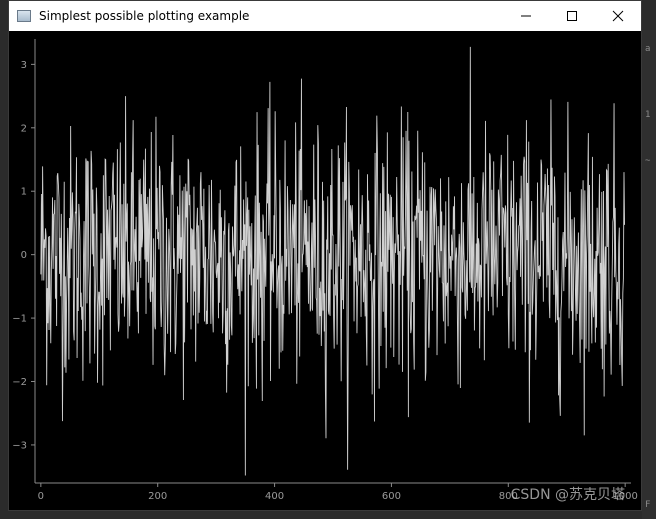 This screenshot has width=656, height=519. What do you see at coordinates (648, 49) in the screenshot?
I see `side-glyph: a` at bounding box center [648, 49].